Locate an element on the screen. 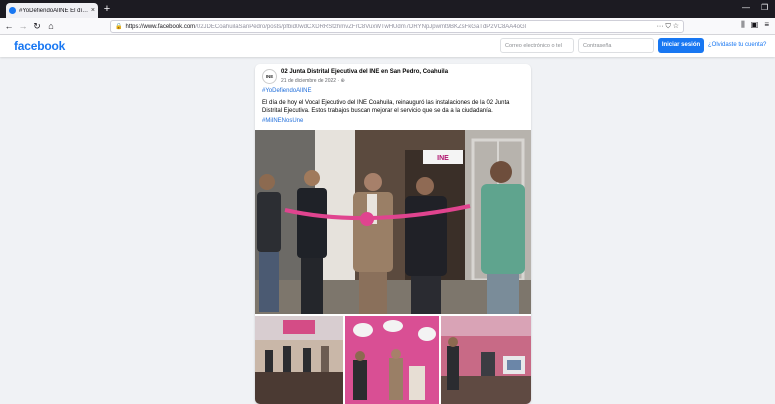  library-icon: ⫼ is located at coordinates (743, 25).